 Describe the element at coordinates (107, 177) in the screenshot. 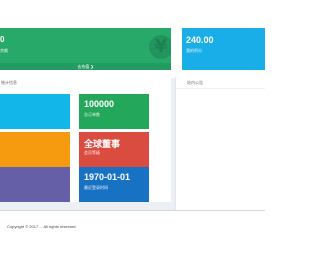

I see `stat-tile-value: 1970-01-01` at that location.